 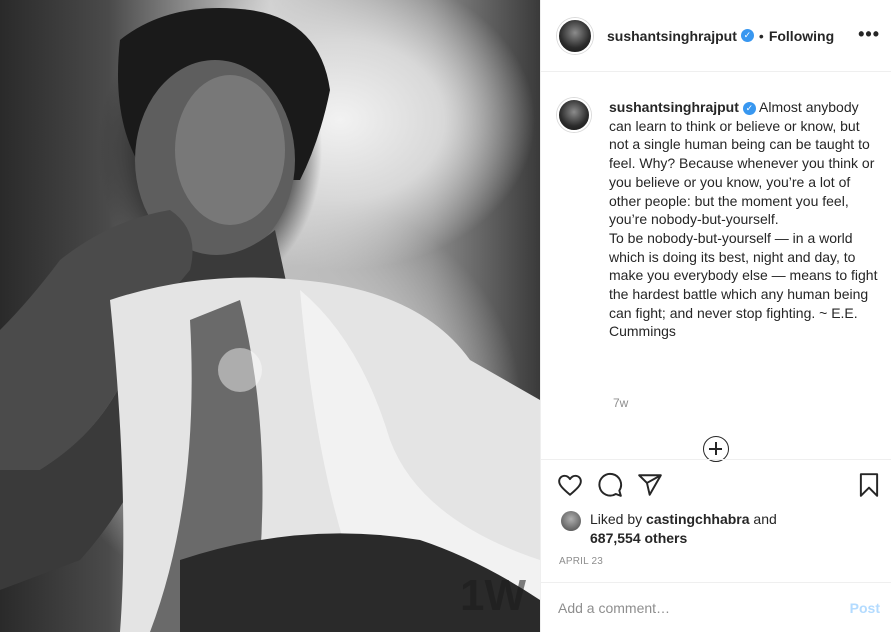 What do you see at coordinates (493, 595) in the screenshot?
I see `photo-watermark: 1W` at bounding box center [493, 595].